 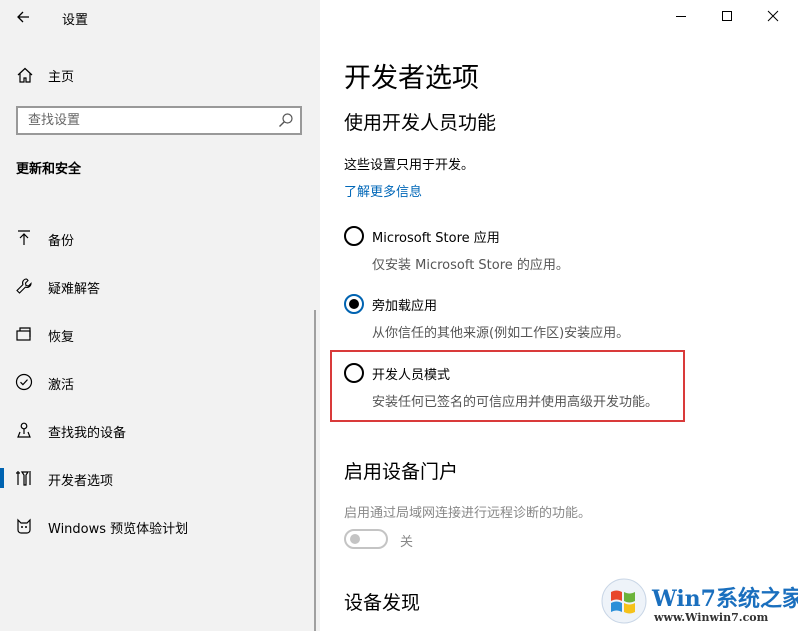 What do you see at coordinates (470, 265) in the screenshot?
I see `radio-description: 仅安装 Microsoft Store 的应用。` at bounding box center [470, 265].